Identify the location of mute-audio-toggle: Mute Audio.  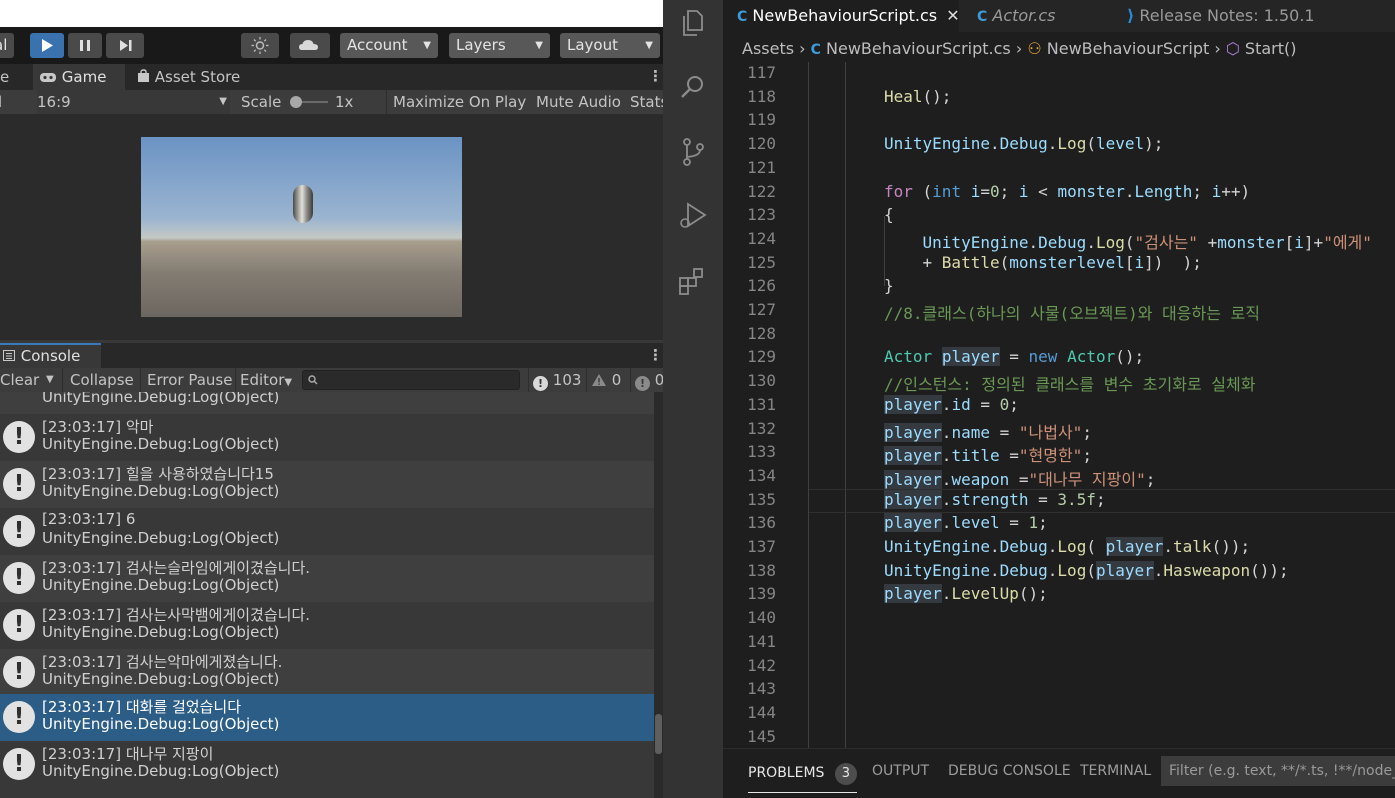
(575, 102).